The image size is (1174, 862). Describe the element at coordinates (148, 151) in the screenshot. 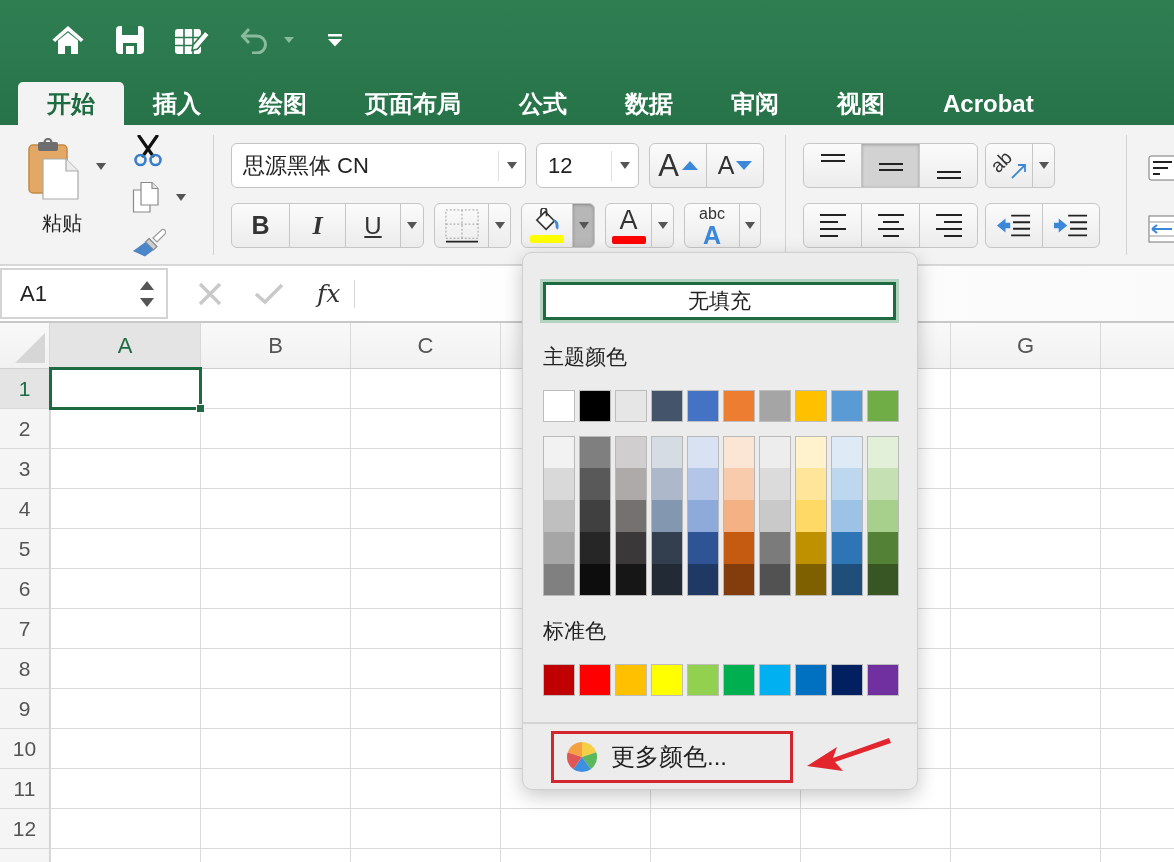

I see `scissors-icon` at that location.